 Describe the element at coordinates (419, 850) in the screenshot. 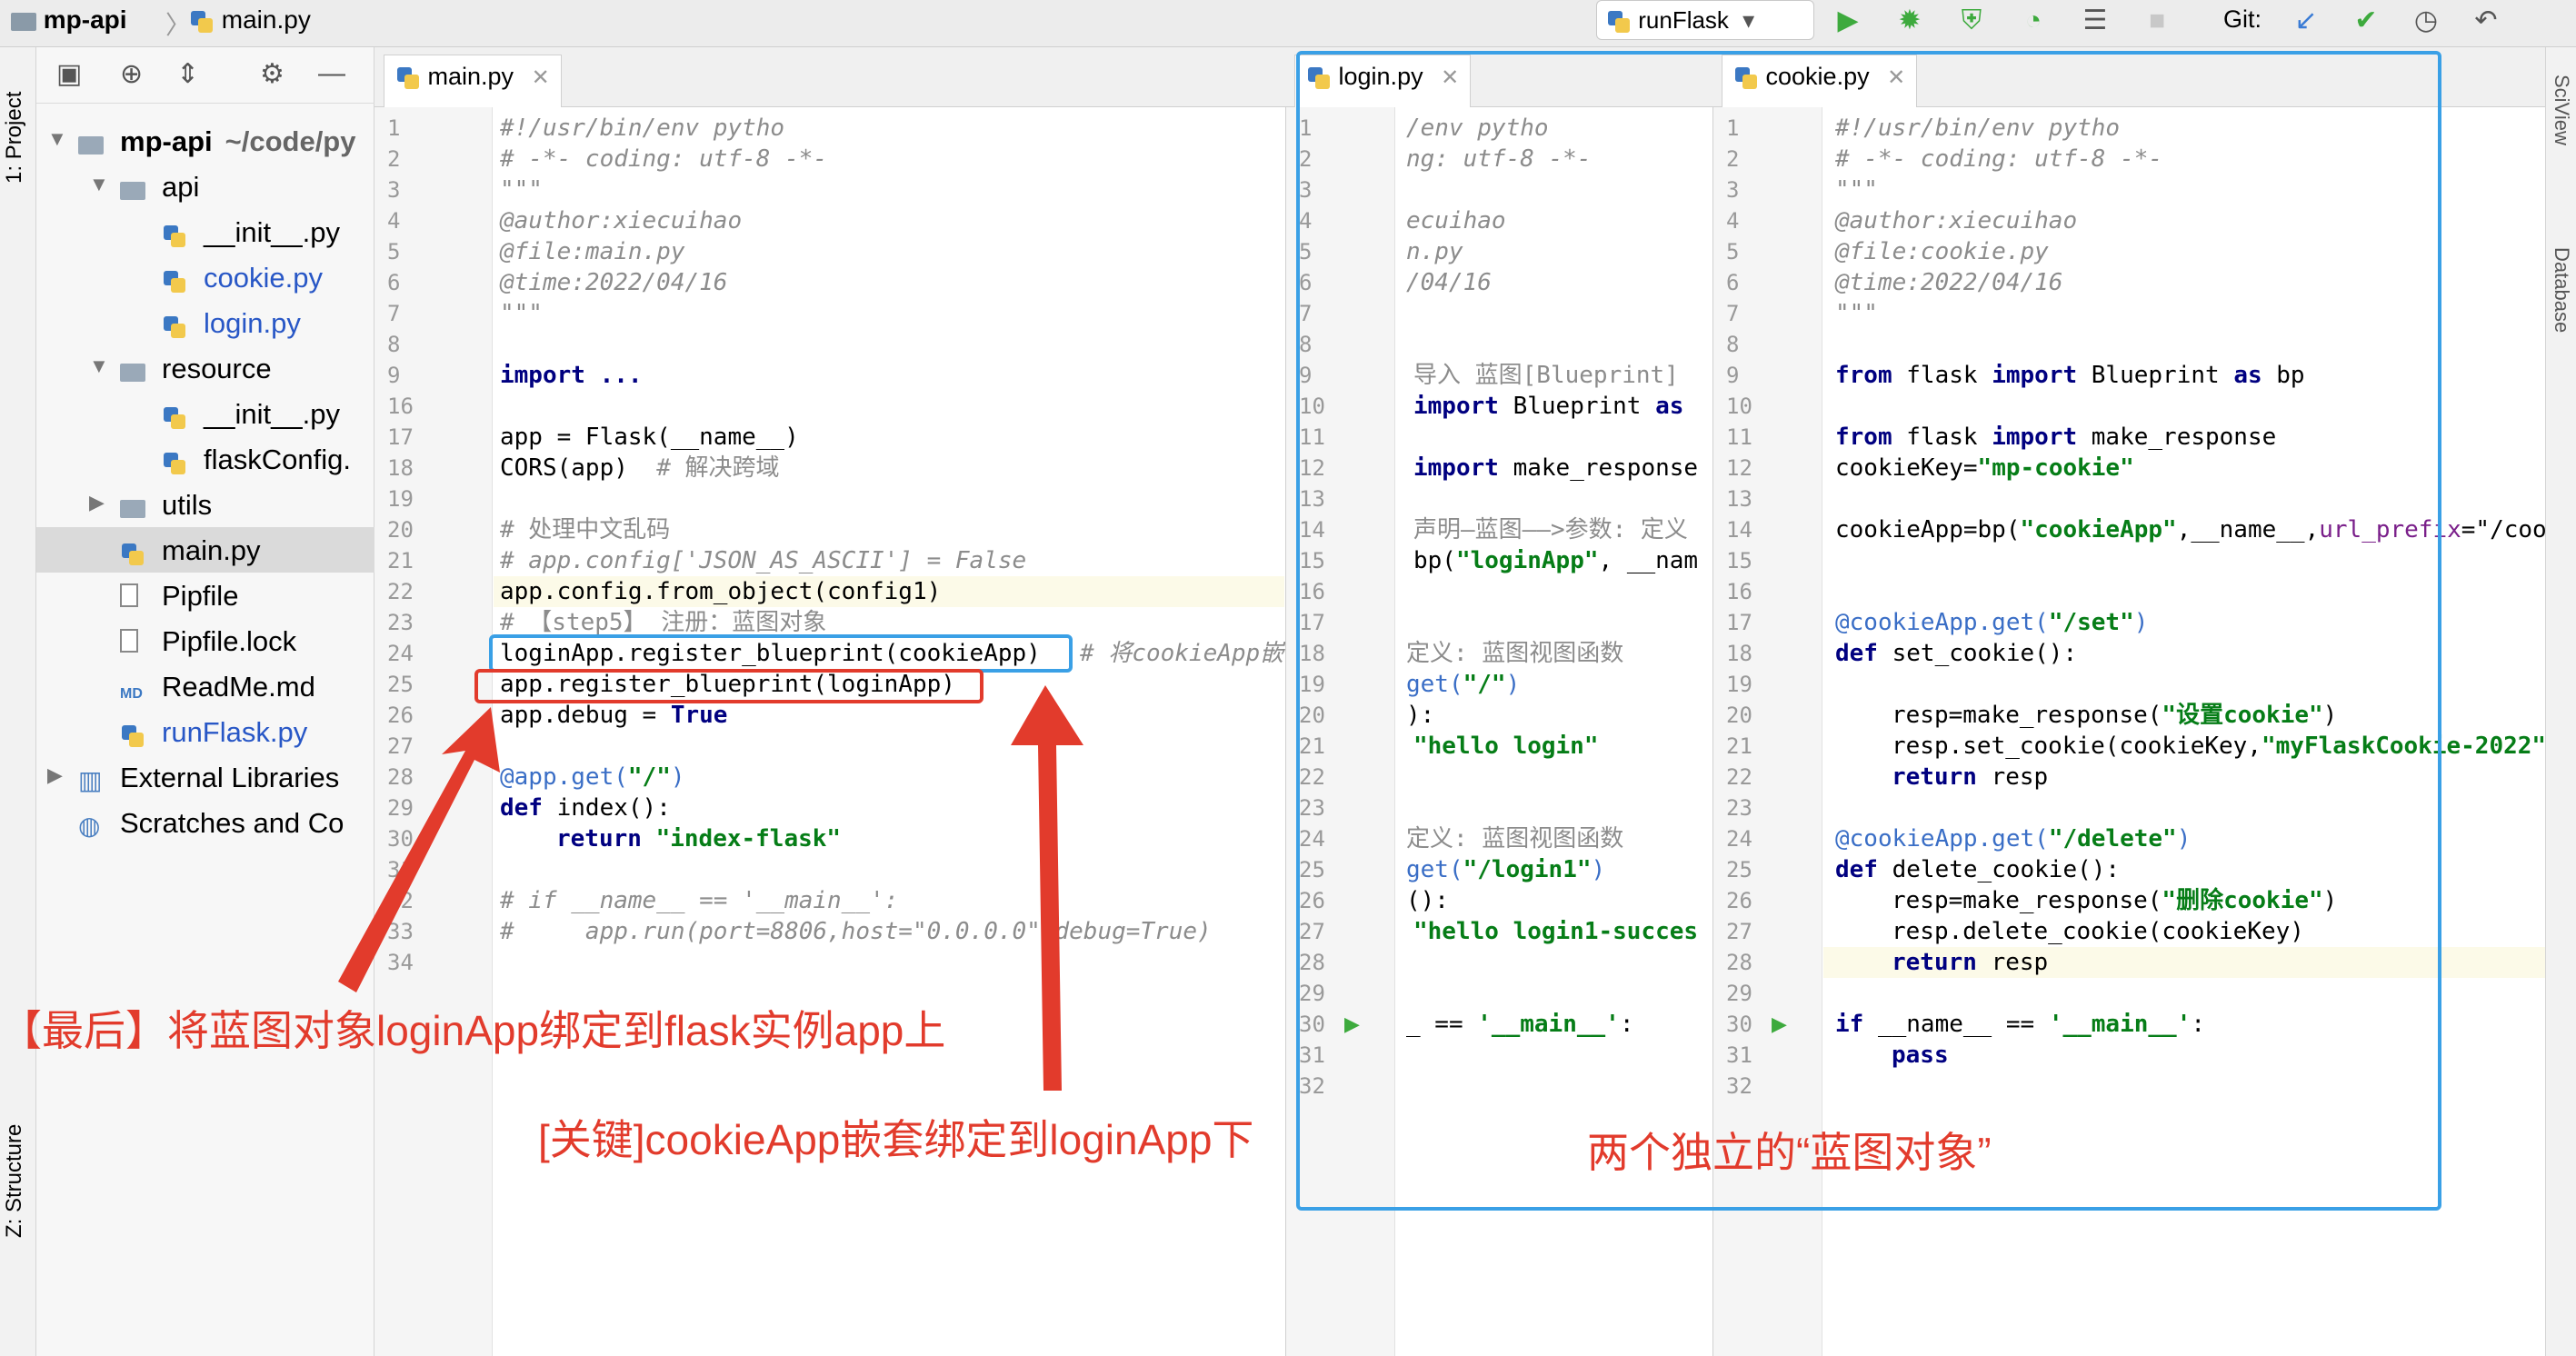

I see `arrow-to-app-register` at that location.